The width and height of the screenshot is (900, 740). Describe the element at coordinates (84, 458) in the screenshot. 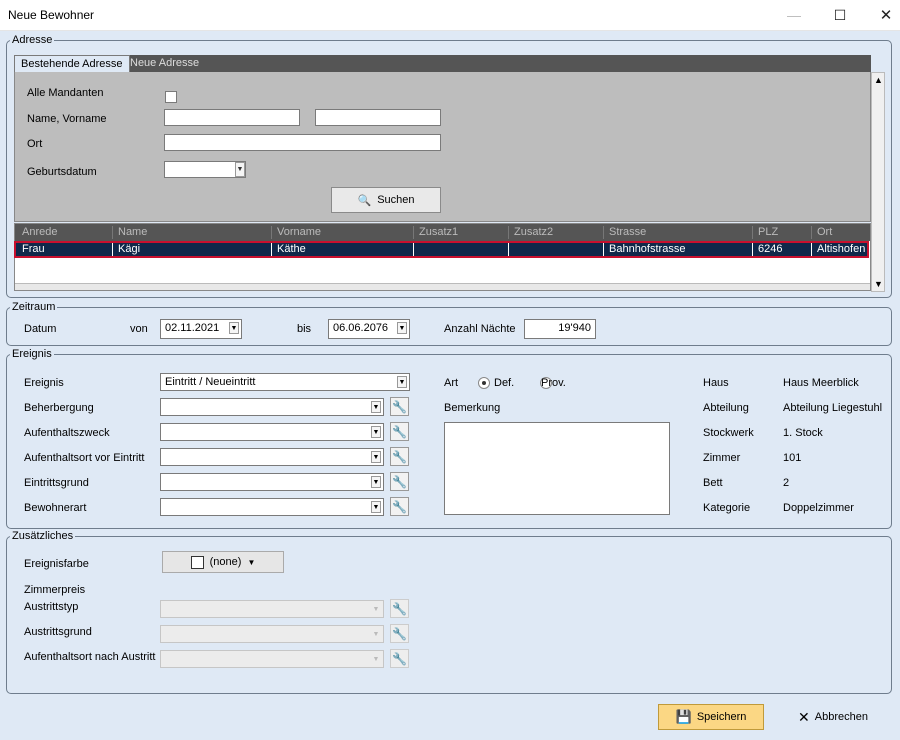

I see `aufenthaltsort-vor-label: Aufenthaltsort vor Eintritt` at that location.